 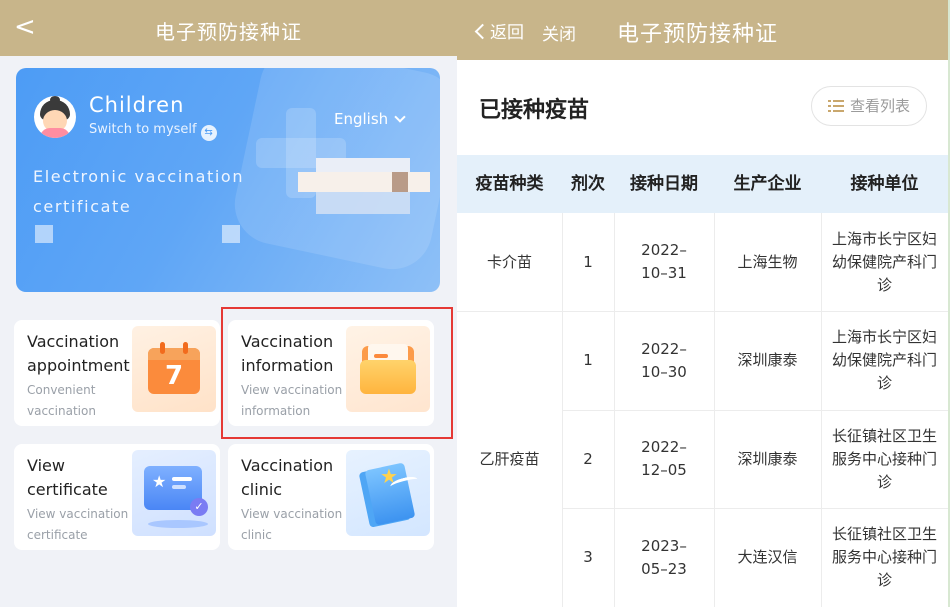 What do you see at coordinates (400, 117) in the screenshot?
I see `chevron-down-icon` at bounding box center [400, 117].